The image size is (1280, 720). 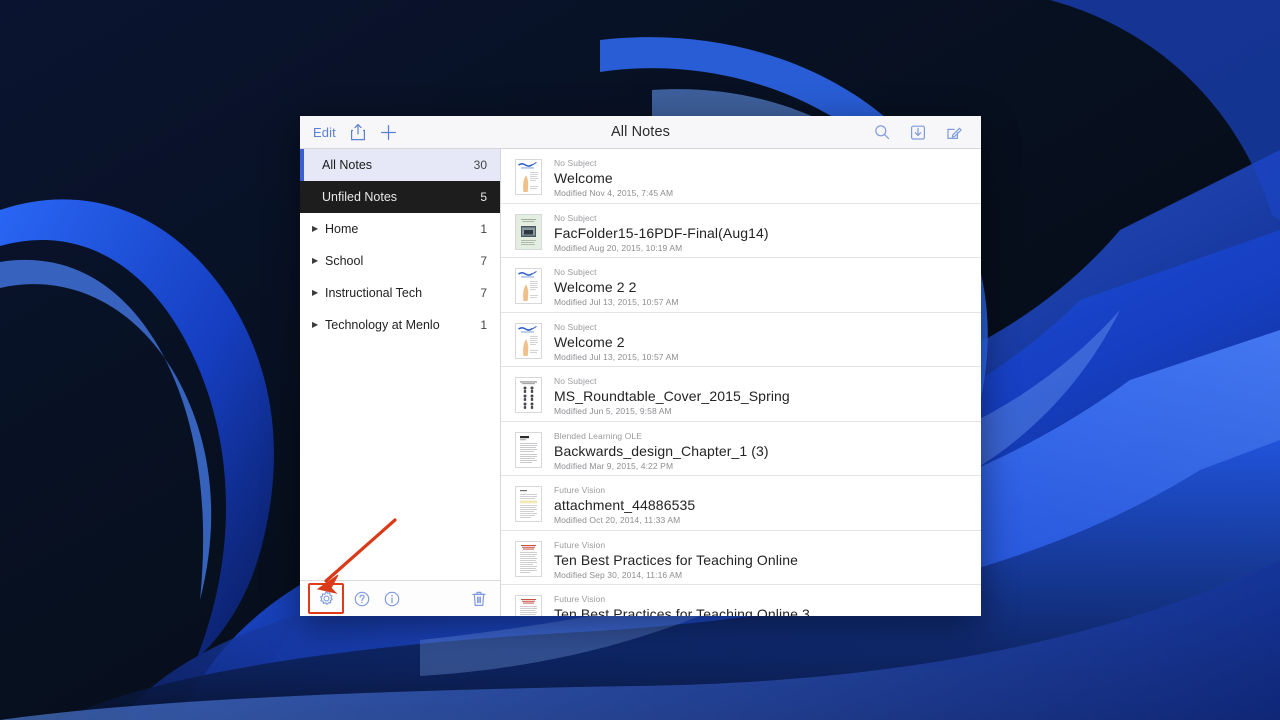 I want to click on compose-pencil-icon, so click(x=954, y=132).